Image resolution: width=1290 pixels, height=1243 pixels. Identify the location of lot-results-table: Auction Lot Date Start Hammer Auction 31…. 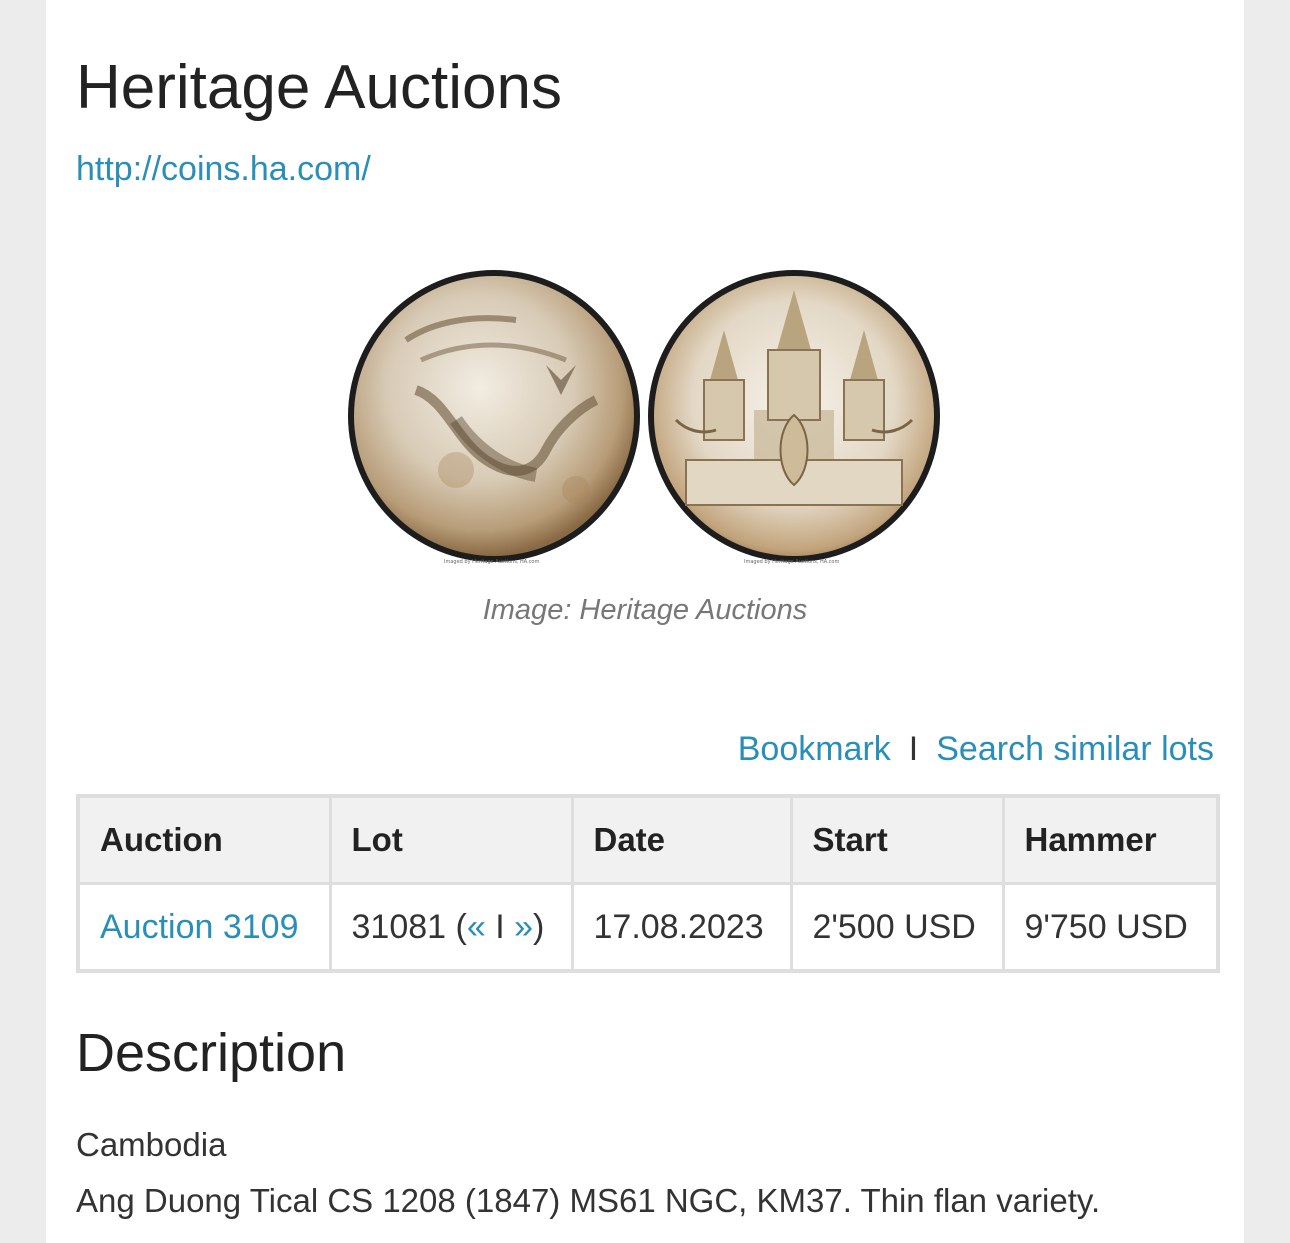
(648, 883).